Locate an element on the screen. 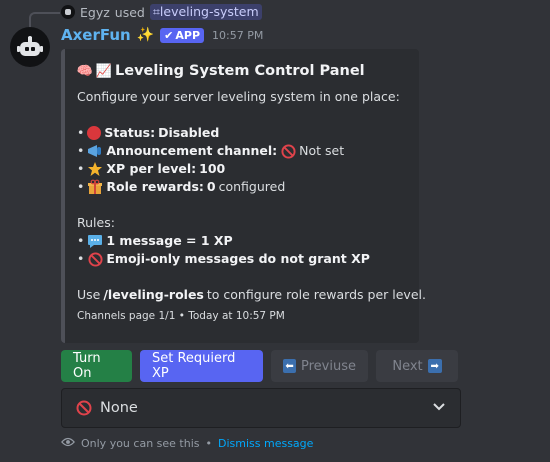 The height and width of the screenshot is (462, 550). reply-username: Egyz is located at coordinates (95, 12).